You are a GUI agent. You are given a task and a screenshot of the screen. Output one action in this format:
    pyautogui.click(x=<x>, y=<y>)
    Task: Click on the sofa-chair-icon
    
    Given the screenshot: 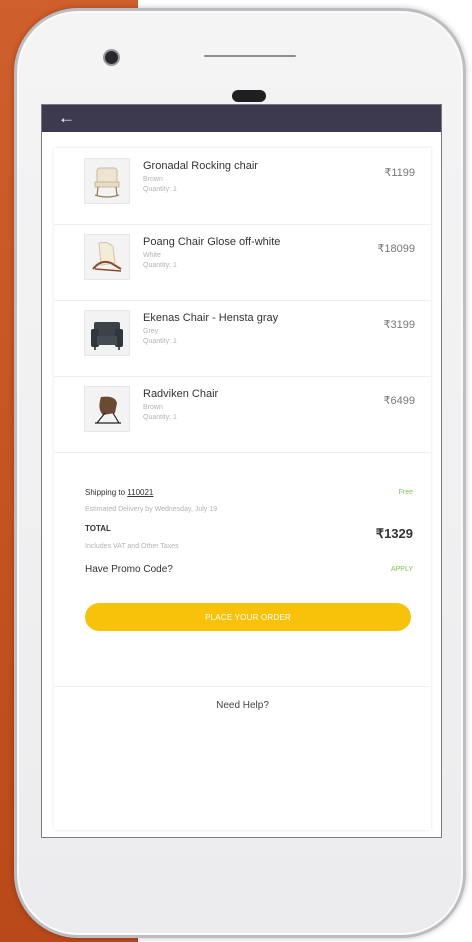 What is the action you would take?
    pyautogui.click(x=107, y=333)
    